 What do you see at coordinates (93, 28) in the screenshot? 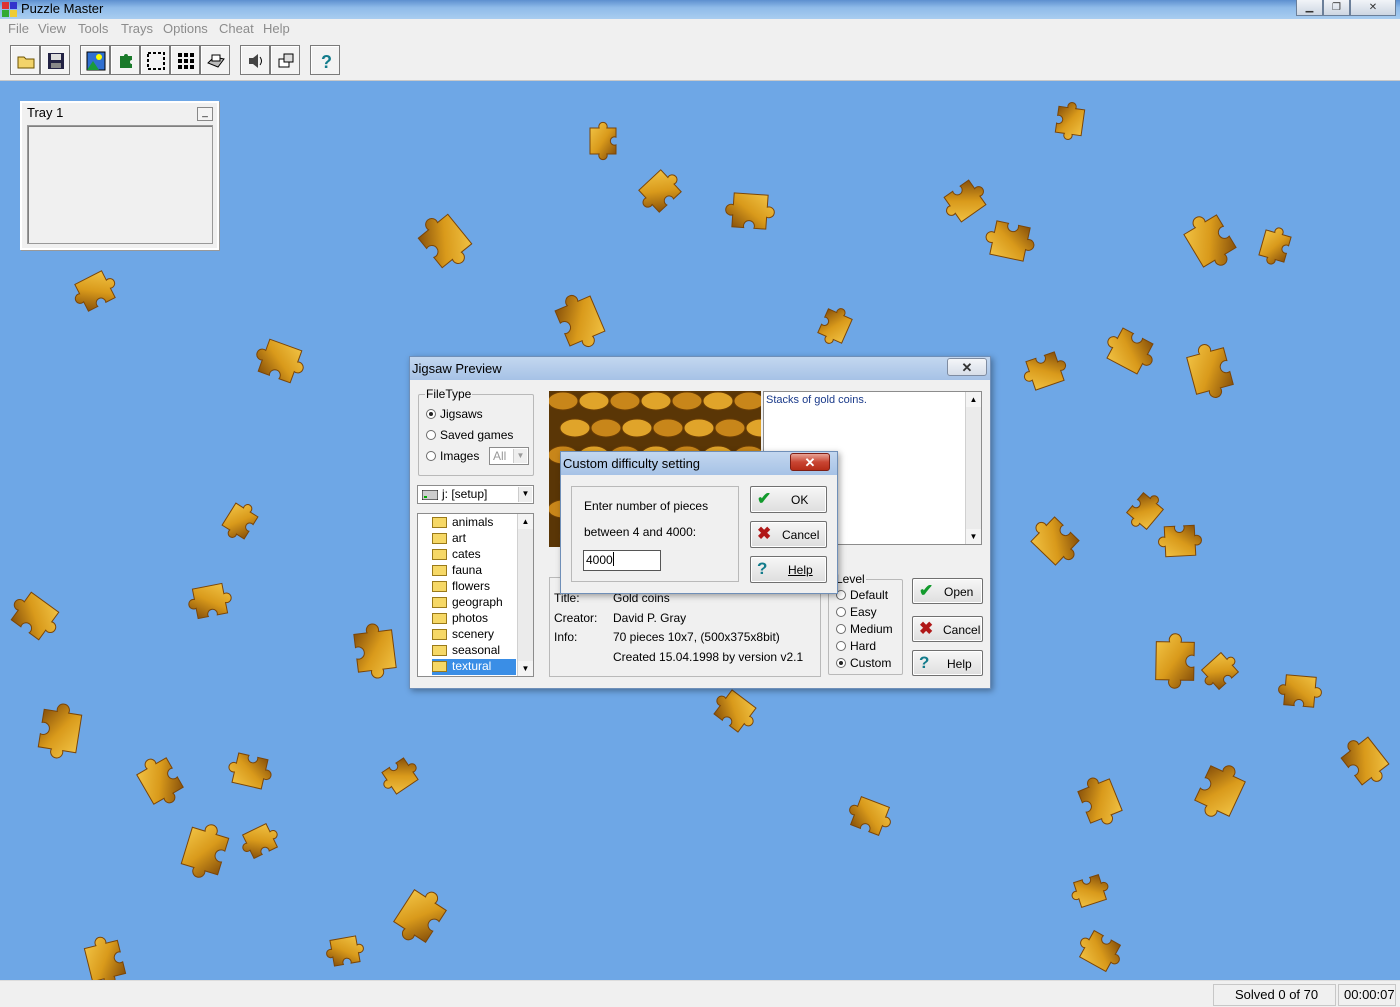
I see `menu-tools: Tools` at bounding box center [93, 28].